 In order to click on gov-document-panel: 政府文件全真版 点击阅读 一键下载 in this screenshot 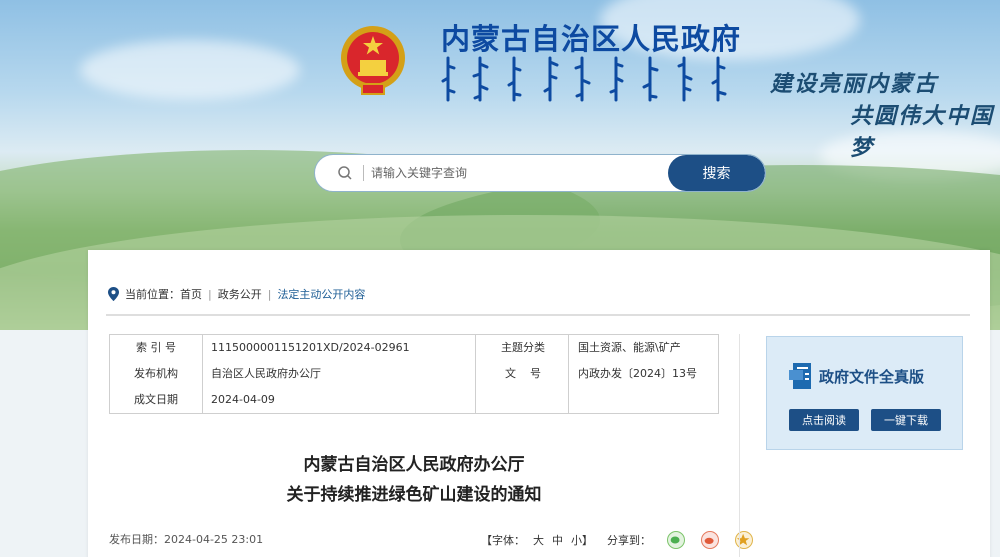, I will do `click(864, 393)`.